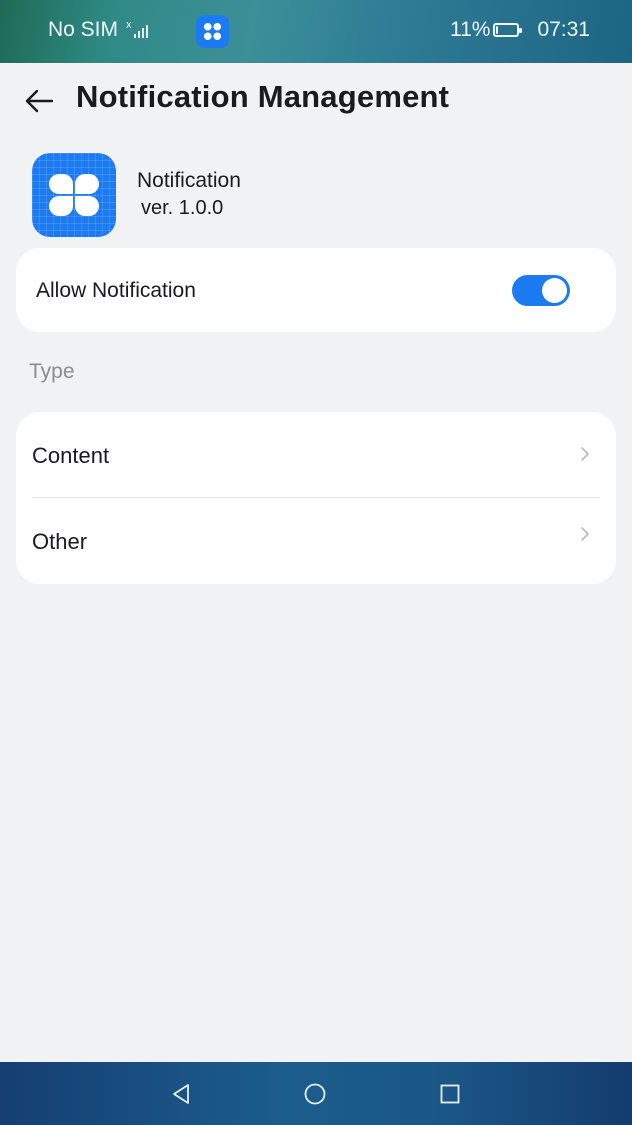 This screenshot has width=632, height=1125. I want to click on list-item-label: Content, so click(71, 455).